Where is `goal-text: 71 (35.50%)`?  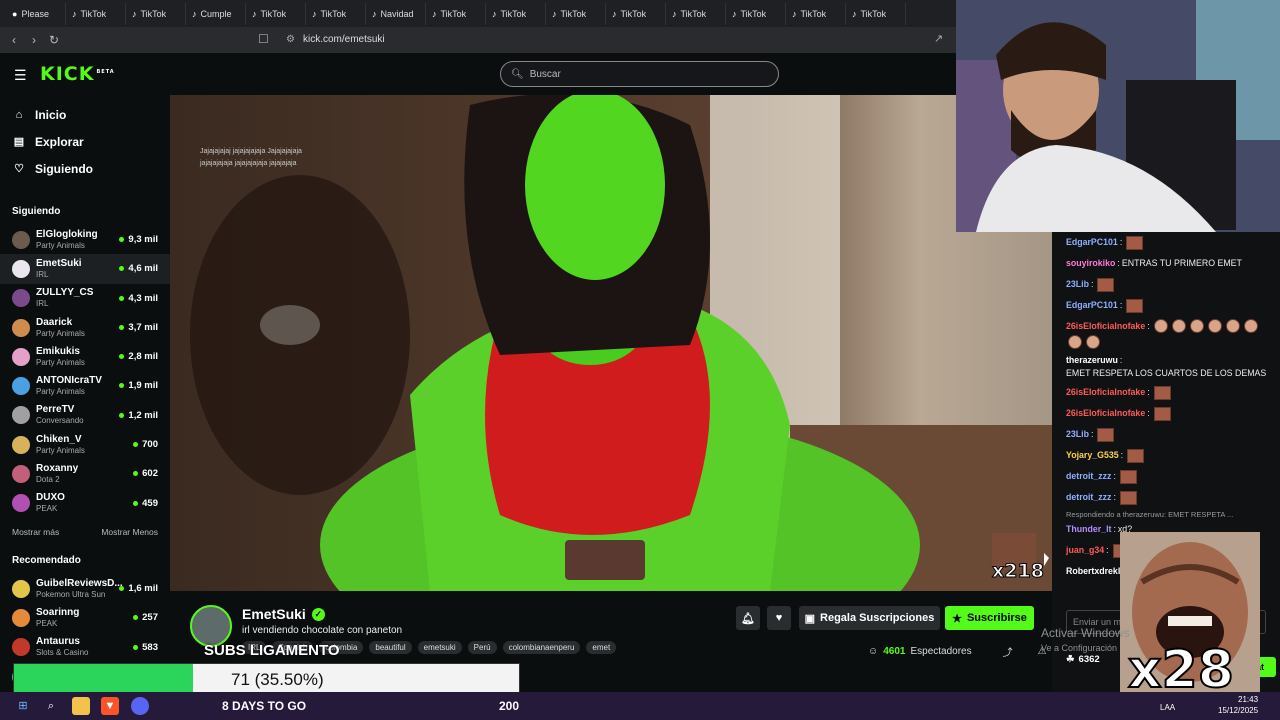
goal-text: 71 (35.50%) is located at coordinates (277, 679).